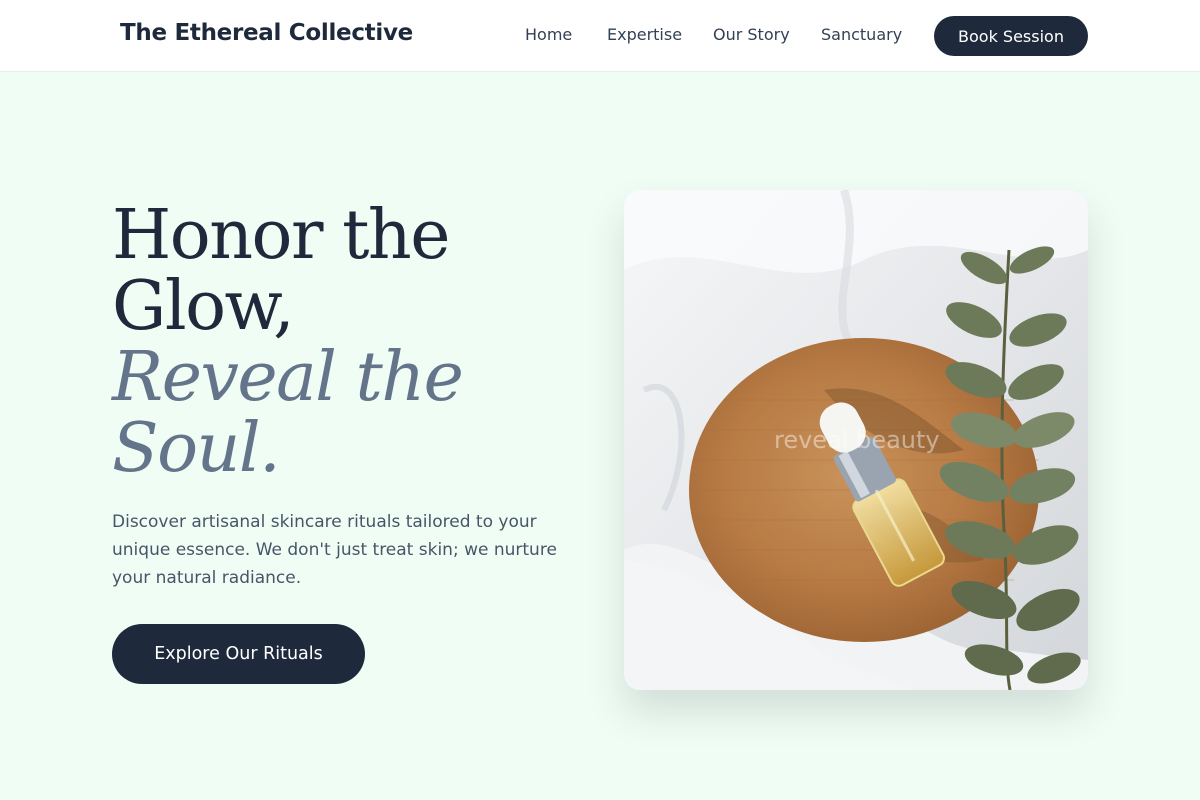 Image resolution: width=1200 pixels, height=800 pixels. What do you see at coordinates (644, 34) in the screenshot?
I see `nav-link-expertise: Expertise` at bounding box center [644, 34].